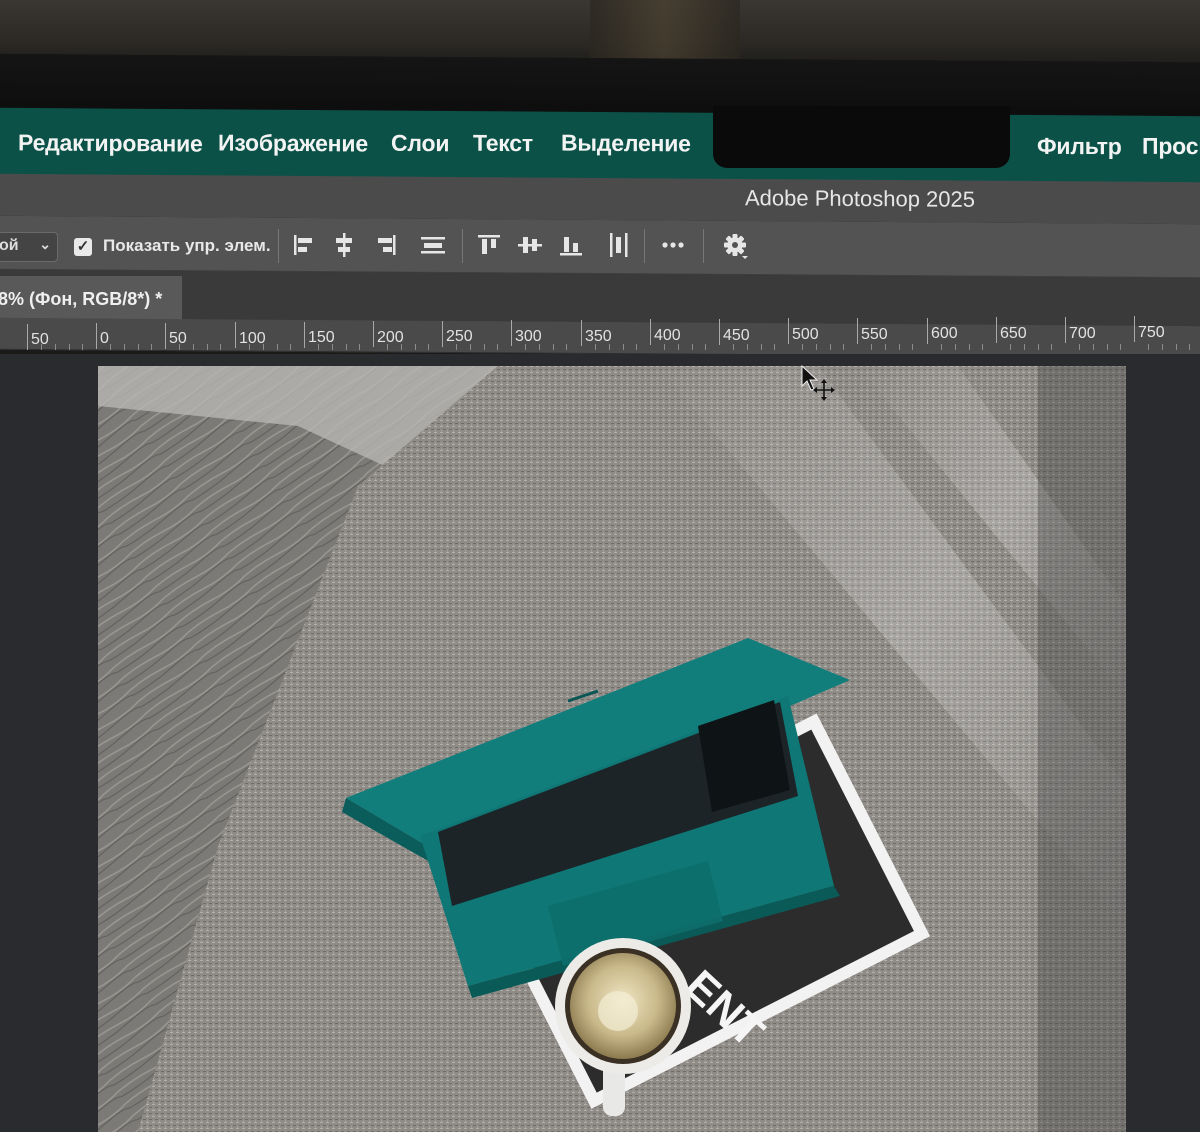 Image resolution: width=1200 pixels, height=1132 pixels. What do you see at coordinates (433, 245) in the screenshot?
I see `distribute-vertical-icon` at bounding box center [433, 245].